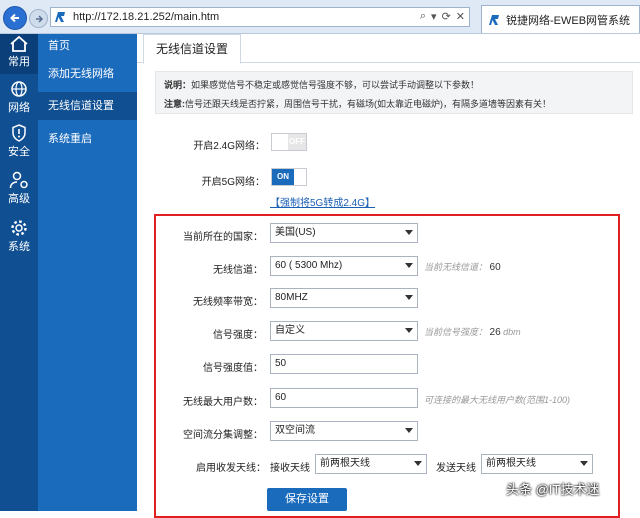  Describe the element at coordinates (87, 106) in the screenshot. I see `menu-item-channel-settings: 无线信道设置` at that location.